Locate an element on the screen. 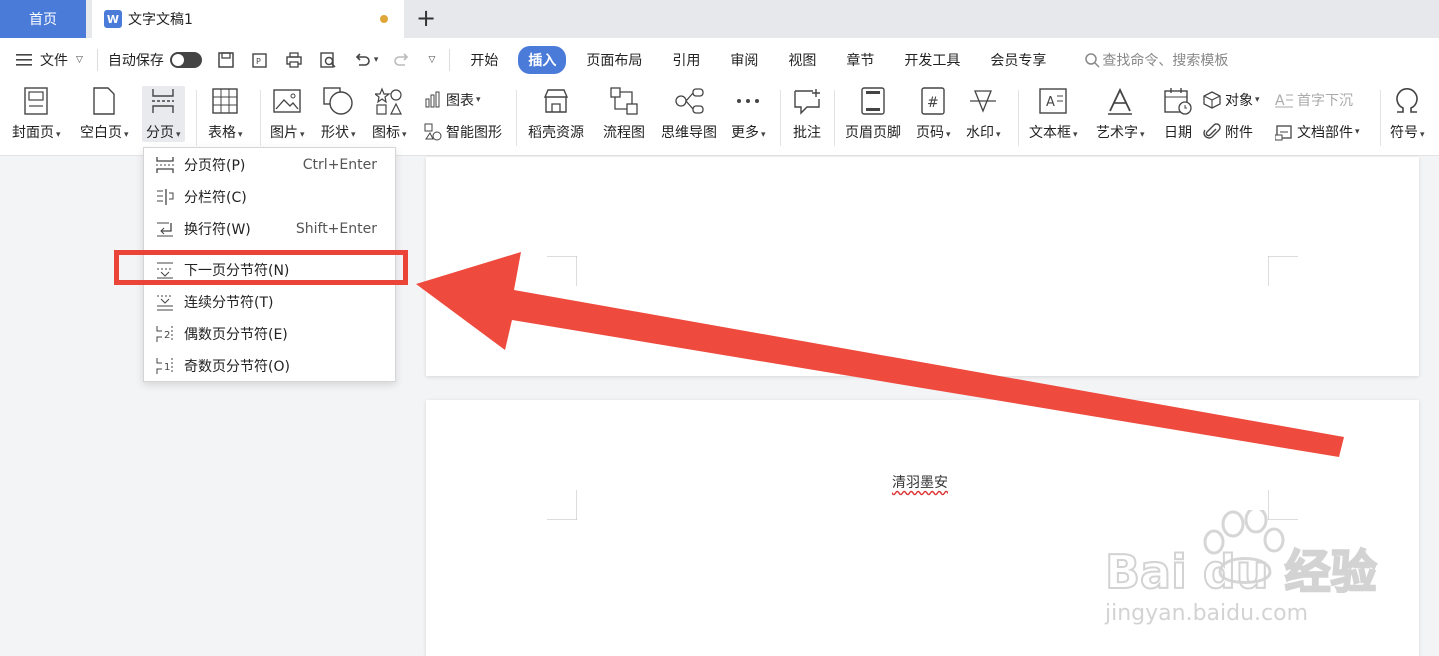 This screenshot has width=1439, height=656. tab-home: 首页 is located at coordinates (43, 19).